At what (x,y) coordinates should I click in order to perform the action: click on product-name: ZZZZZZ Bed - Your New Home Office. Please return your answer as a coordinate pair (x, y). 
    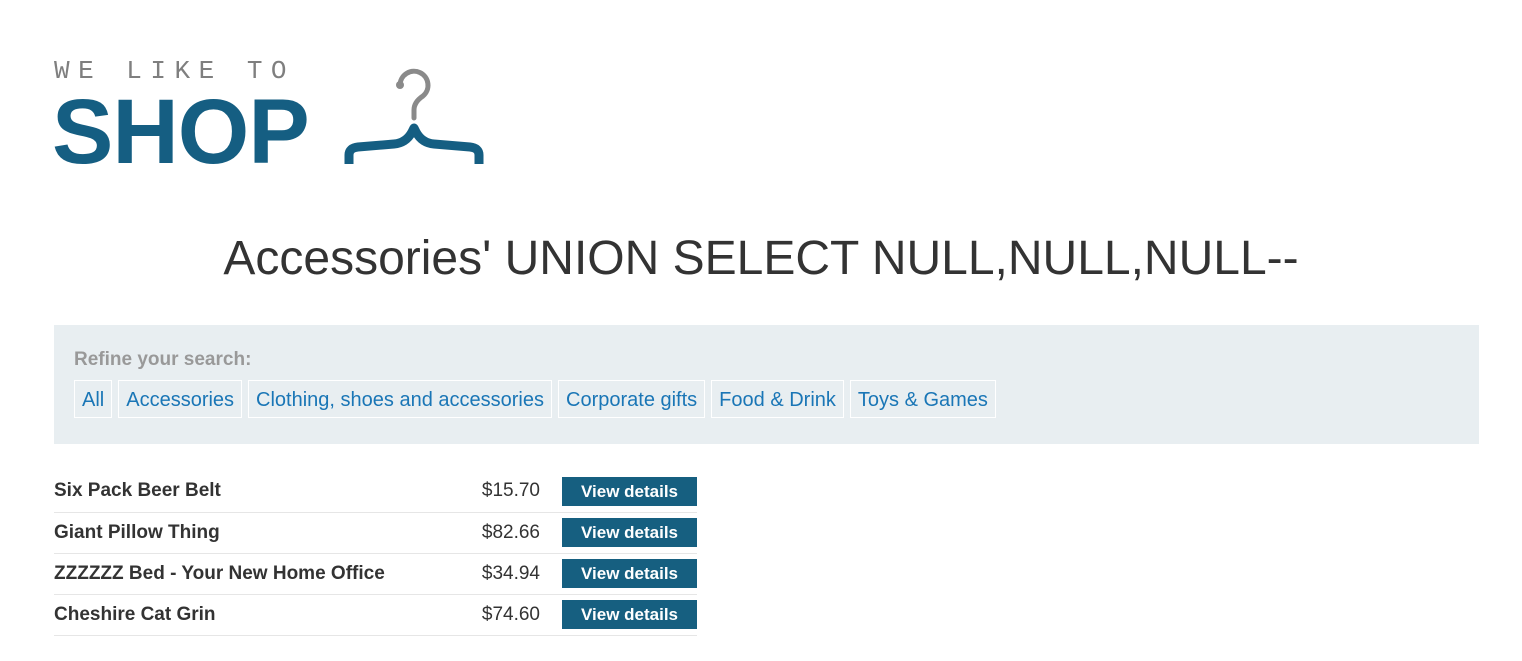
    Looking at the image, I should click on (219, 573).